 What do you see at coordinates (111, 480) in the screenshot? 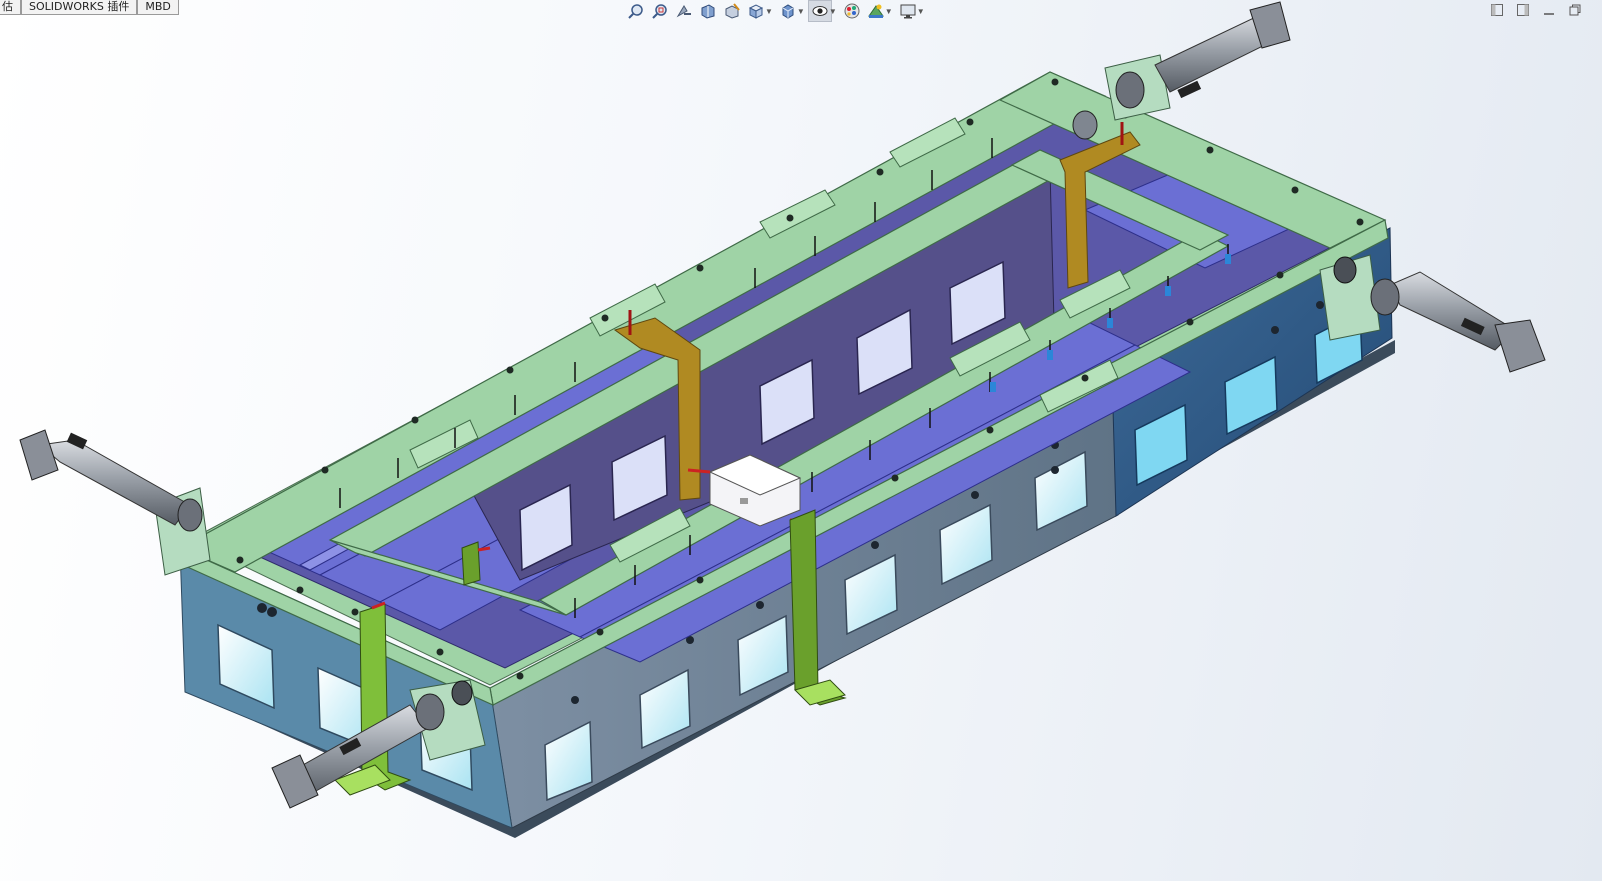
I see `pneumatic-cylinder-left` at bounding box center [111, 480].